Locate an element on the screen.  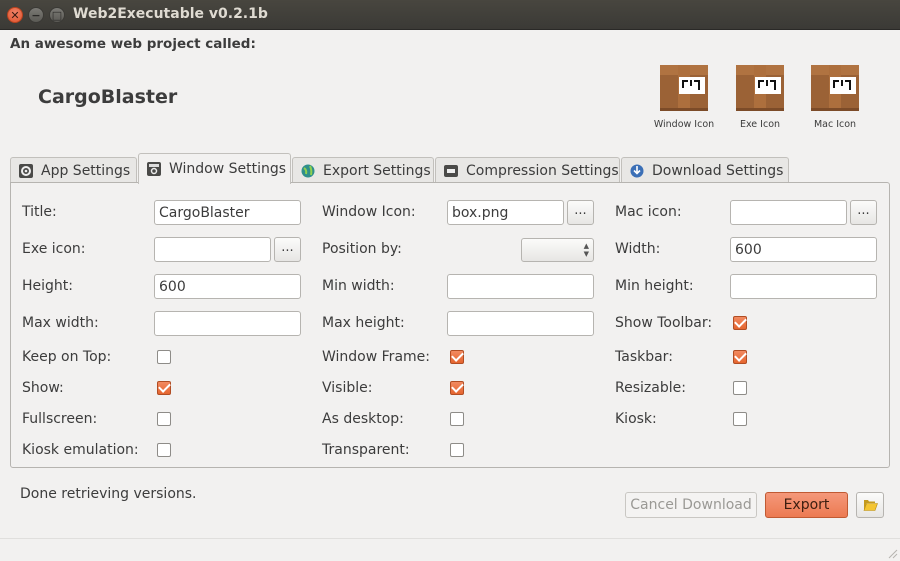
window-icon-label: Window Icon: is located at coordinates (369, 212).